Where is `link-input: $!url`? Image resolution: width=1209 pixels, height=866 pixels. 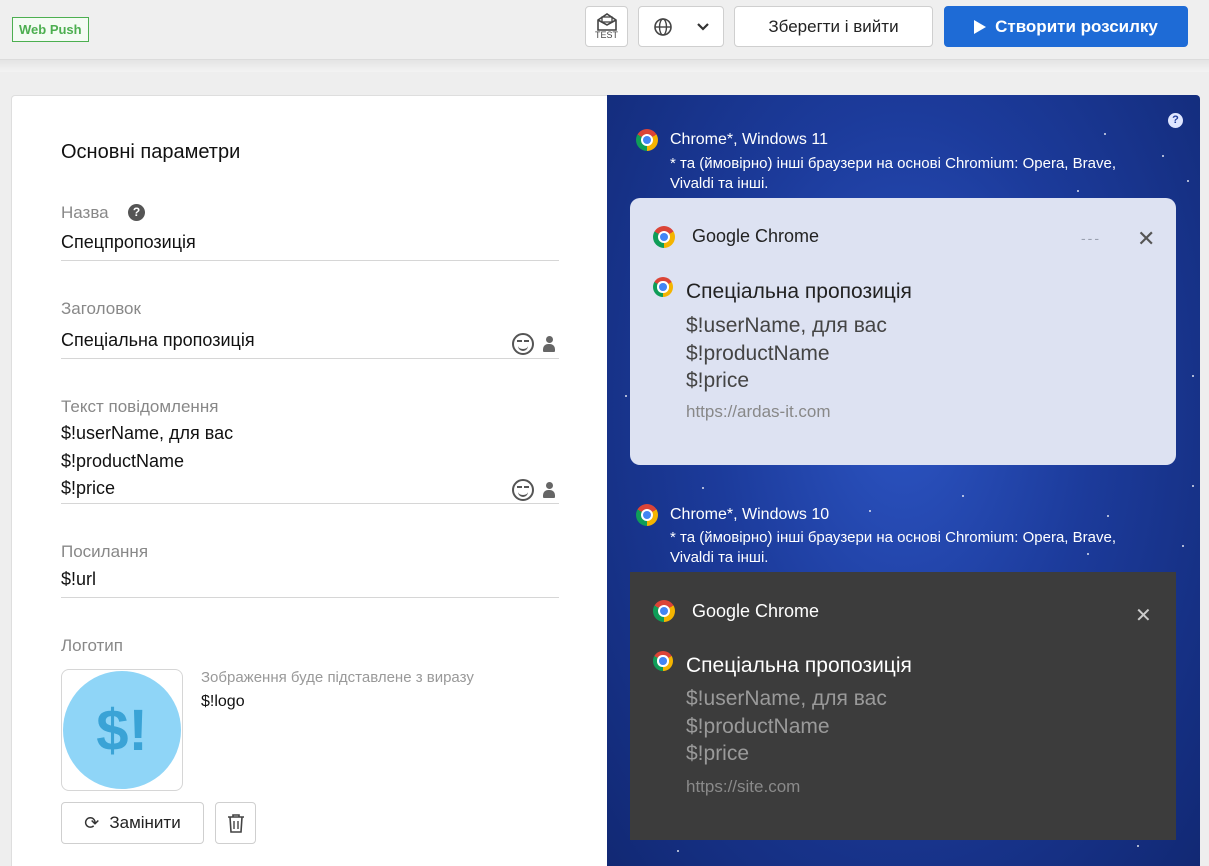
link-input: $!url is located at coordinates (78, 579).